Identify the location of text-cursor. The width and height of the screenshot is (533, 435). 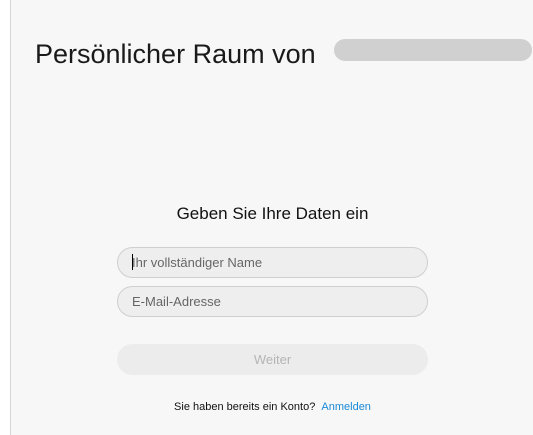
(132, 262).